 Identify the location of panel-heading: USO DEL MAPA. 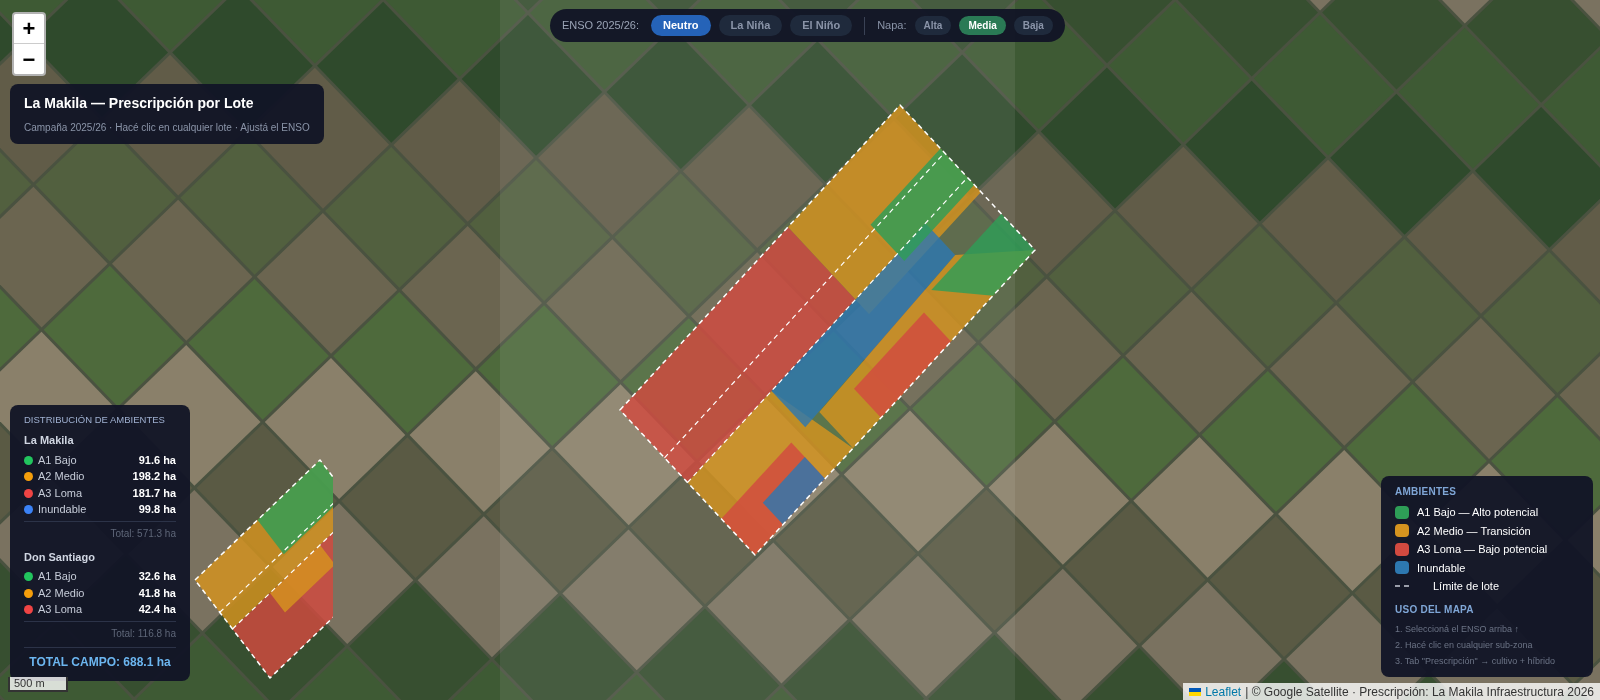
(1435, 609).